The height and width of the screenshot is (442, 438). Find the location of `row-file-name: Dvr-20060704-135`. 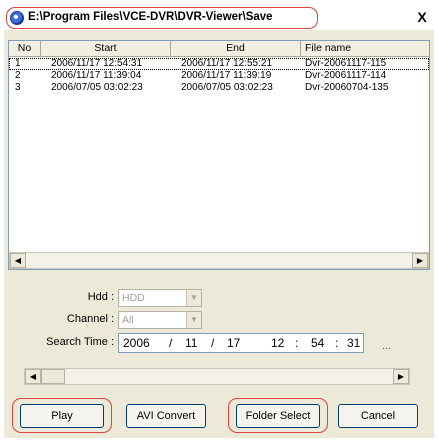

row-file-name: Dvr-20060704-135 is located at coordinates (347, 87).